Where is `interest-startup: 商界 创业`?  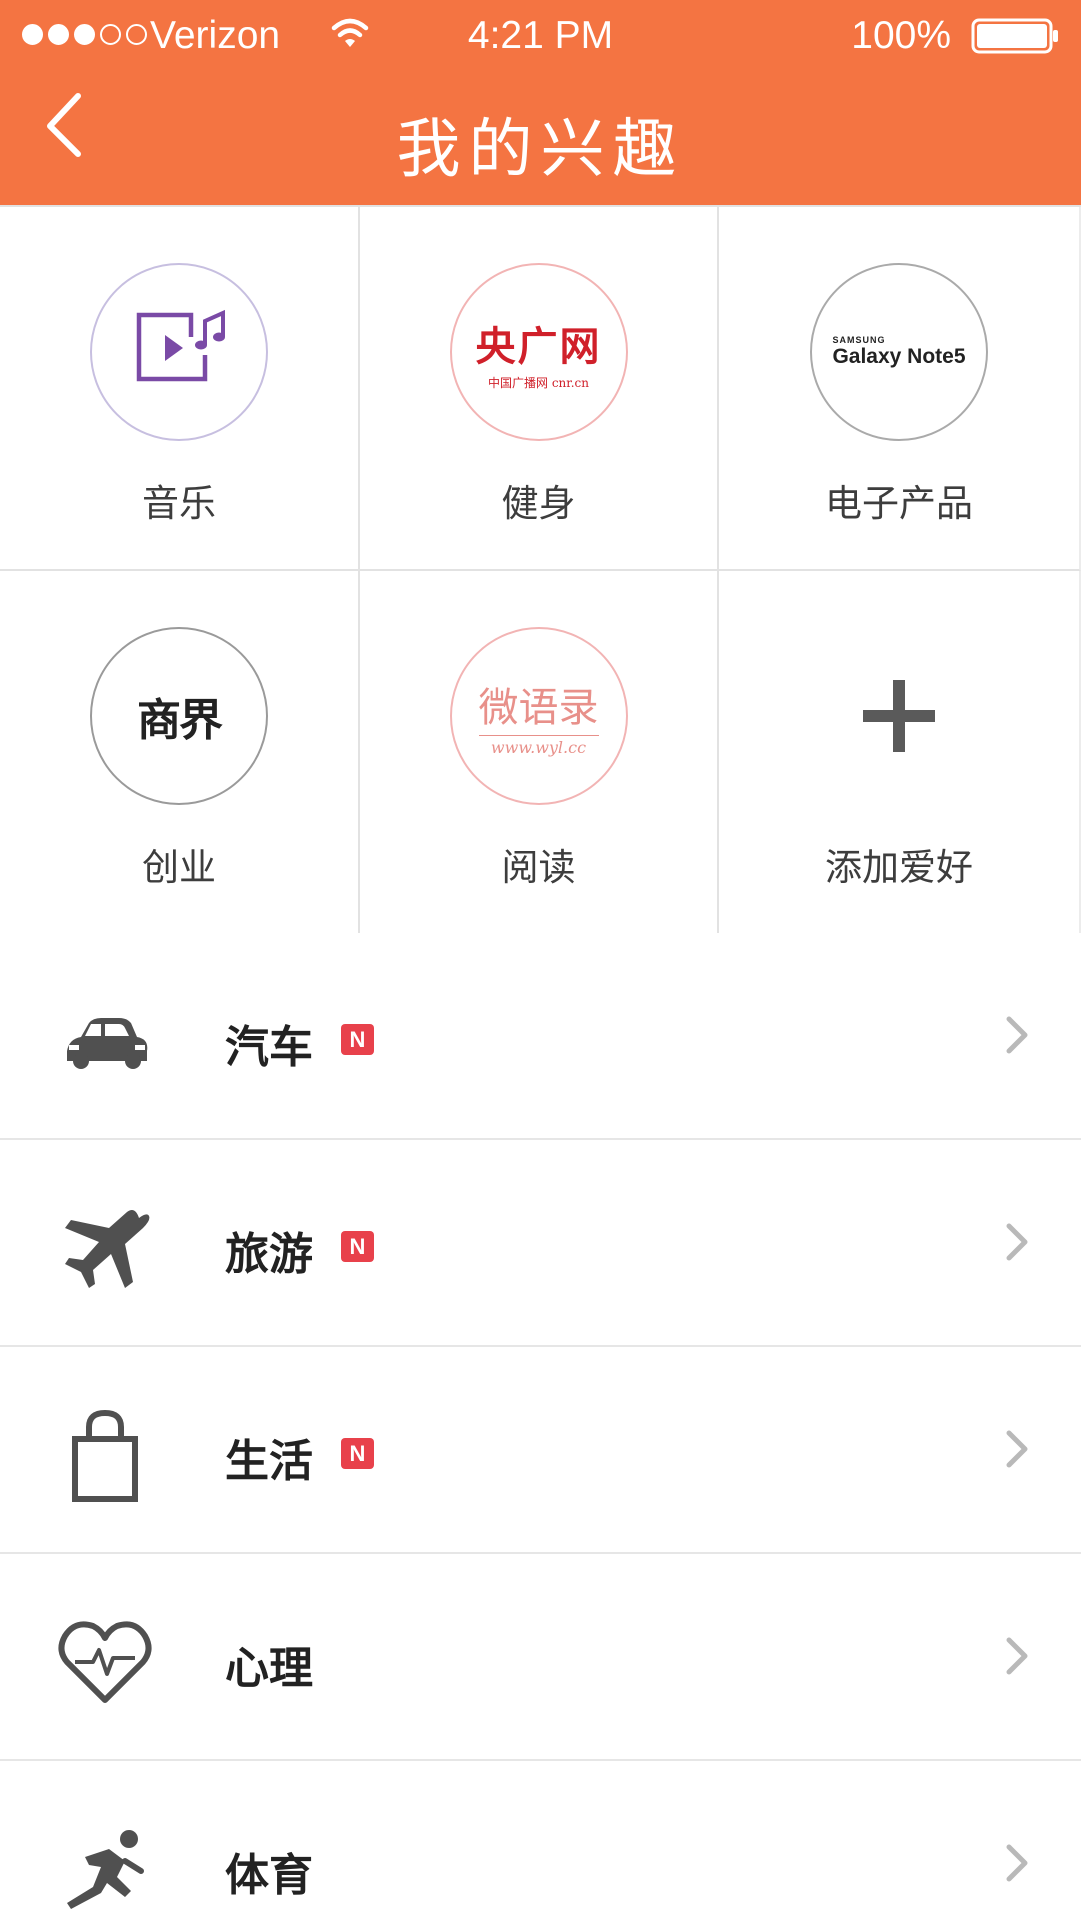 interest-startup: 商界 创业 is located at coordinates (180, 753).